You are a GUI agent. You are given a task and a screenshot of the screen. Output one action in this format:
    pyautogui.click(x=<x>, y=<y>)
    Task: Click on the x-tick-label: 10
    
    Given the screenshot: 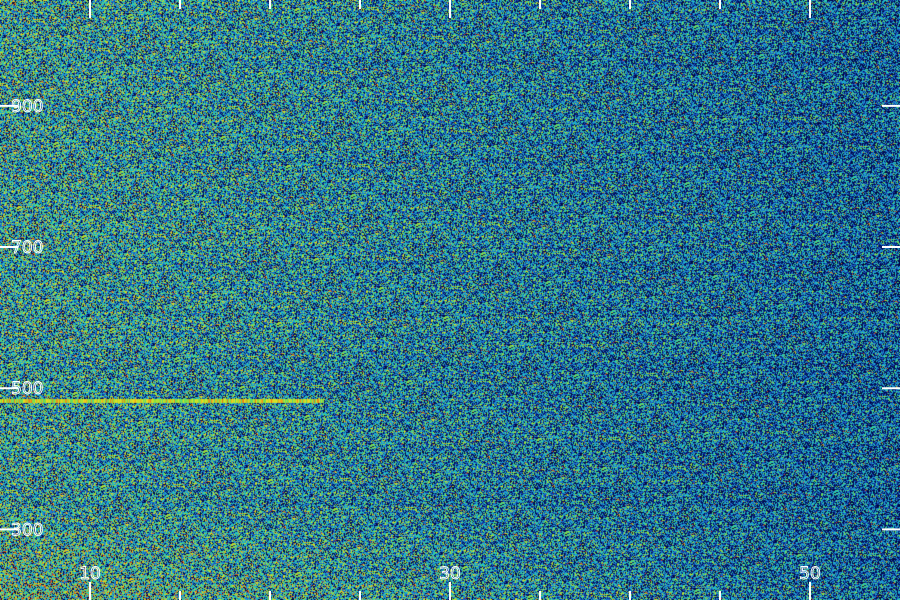 What is the action you would take?
    pyautogui.click(x=90, y=574)
    